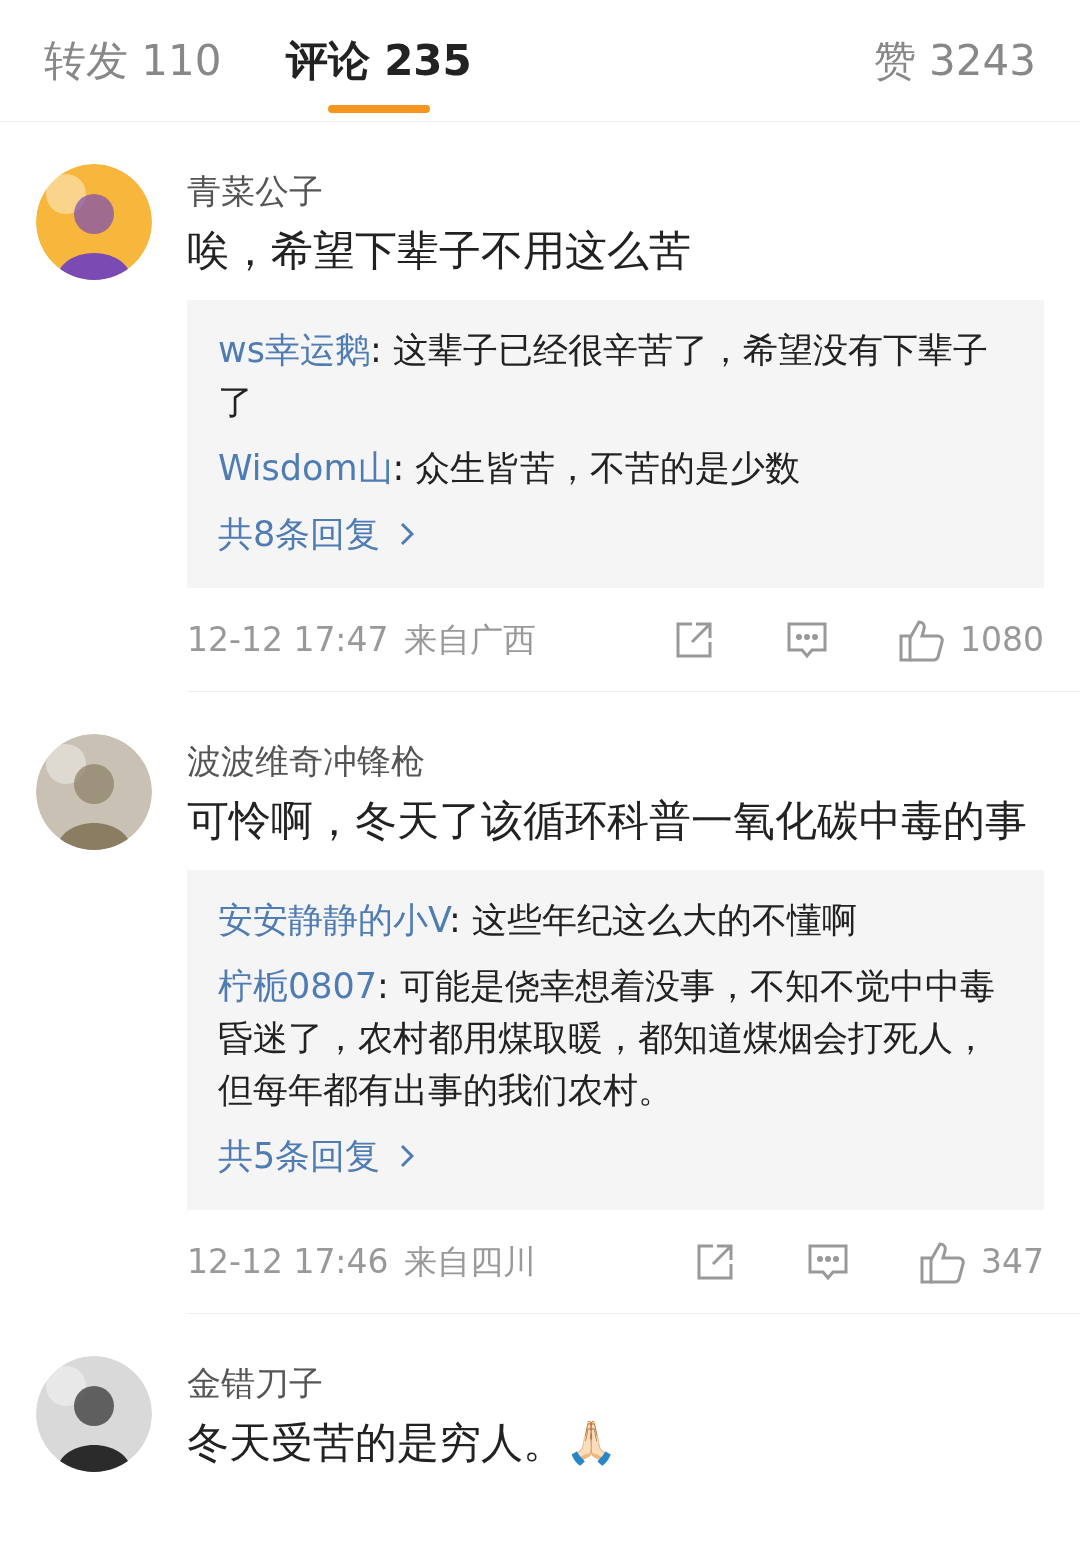 This screenshot has width=1080, height=1552. I want to click on username: 金错刀子, so click(615, 1383).